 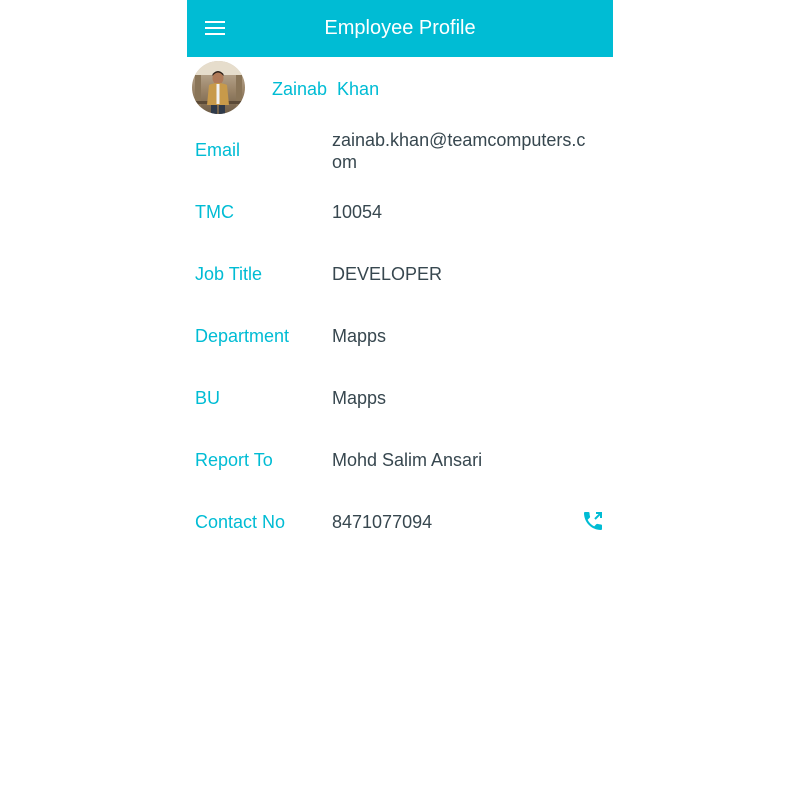 What do you see at coordinates (459, 151) in the screenshot?
I see `email-value: zainab.khan@teamcomputers.com` at bounding box center [459, 151].